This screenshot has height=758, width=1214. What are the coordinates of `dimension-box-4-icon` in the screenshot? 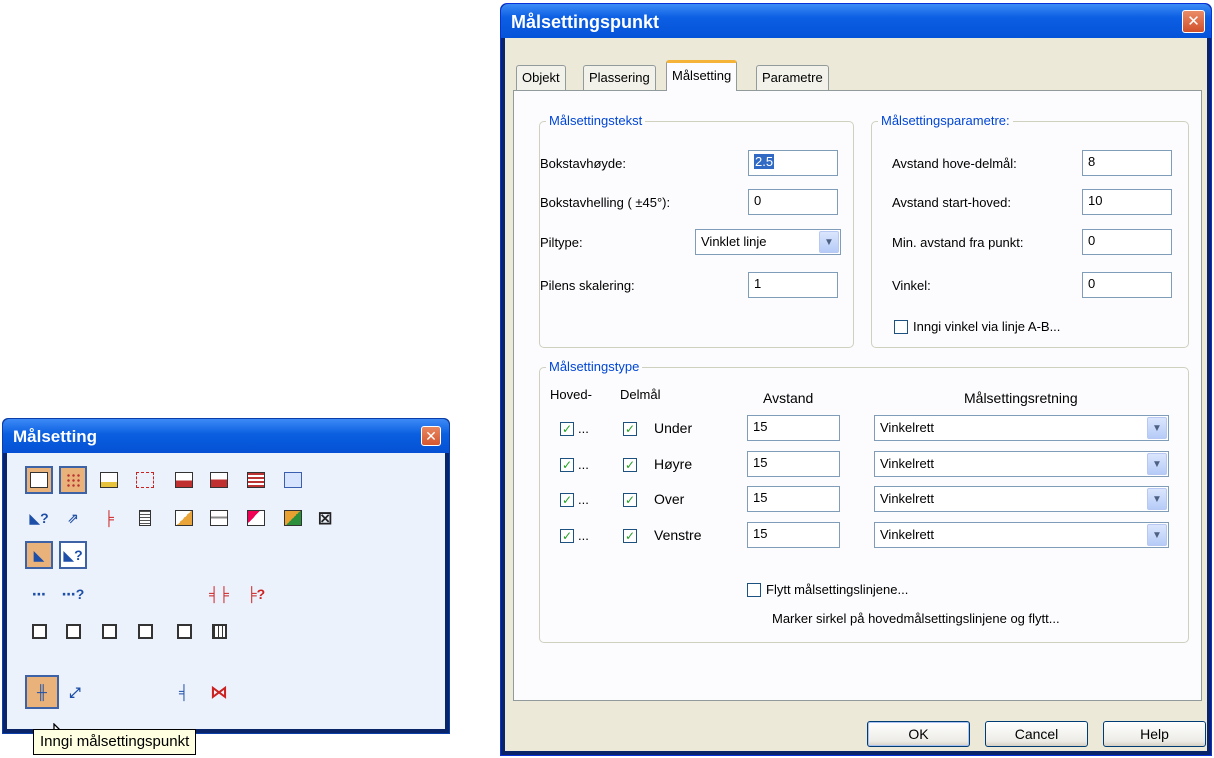 It's located at (145, 631).